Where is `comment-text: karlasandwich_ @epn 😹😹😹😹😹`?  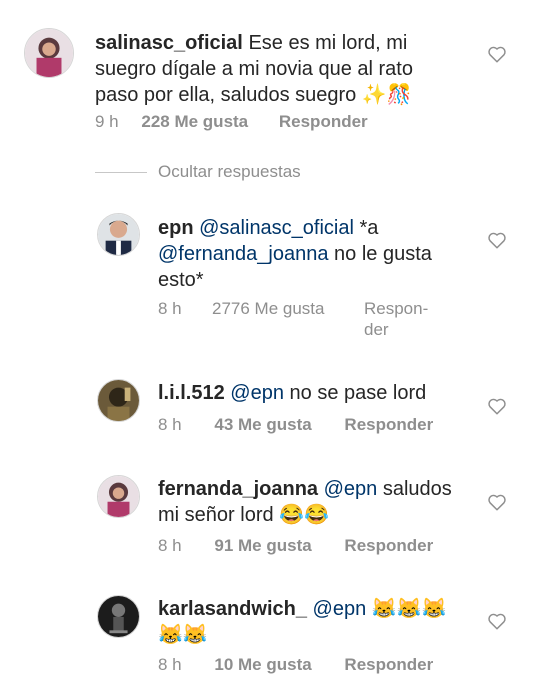
comment-text: karlasandwich_ @epn 😹😹😹😹😹 is located at coordinates (308, 622).